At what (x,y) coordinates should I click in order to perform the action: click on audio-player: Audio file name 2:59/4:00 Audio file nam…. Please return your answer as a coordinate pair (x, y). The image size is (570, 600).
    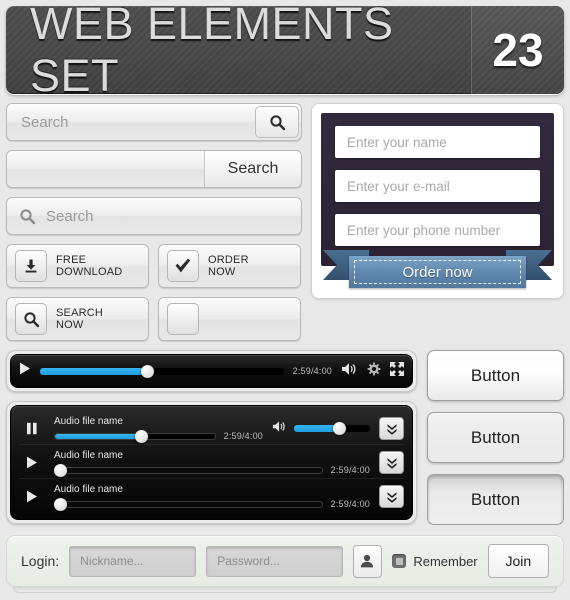
    Looking at the image, I should click on (211, 462).